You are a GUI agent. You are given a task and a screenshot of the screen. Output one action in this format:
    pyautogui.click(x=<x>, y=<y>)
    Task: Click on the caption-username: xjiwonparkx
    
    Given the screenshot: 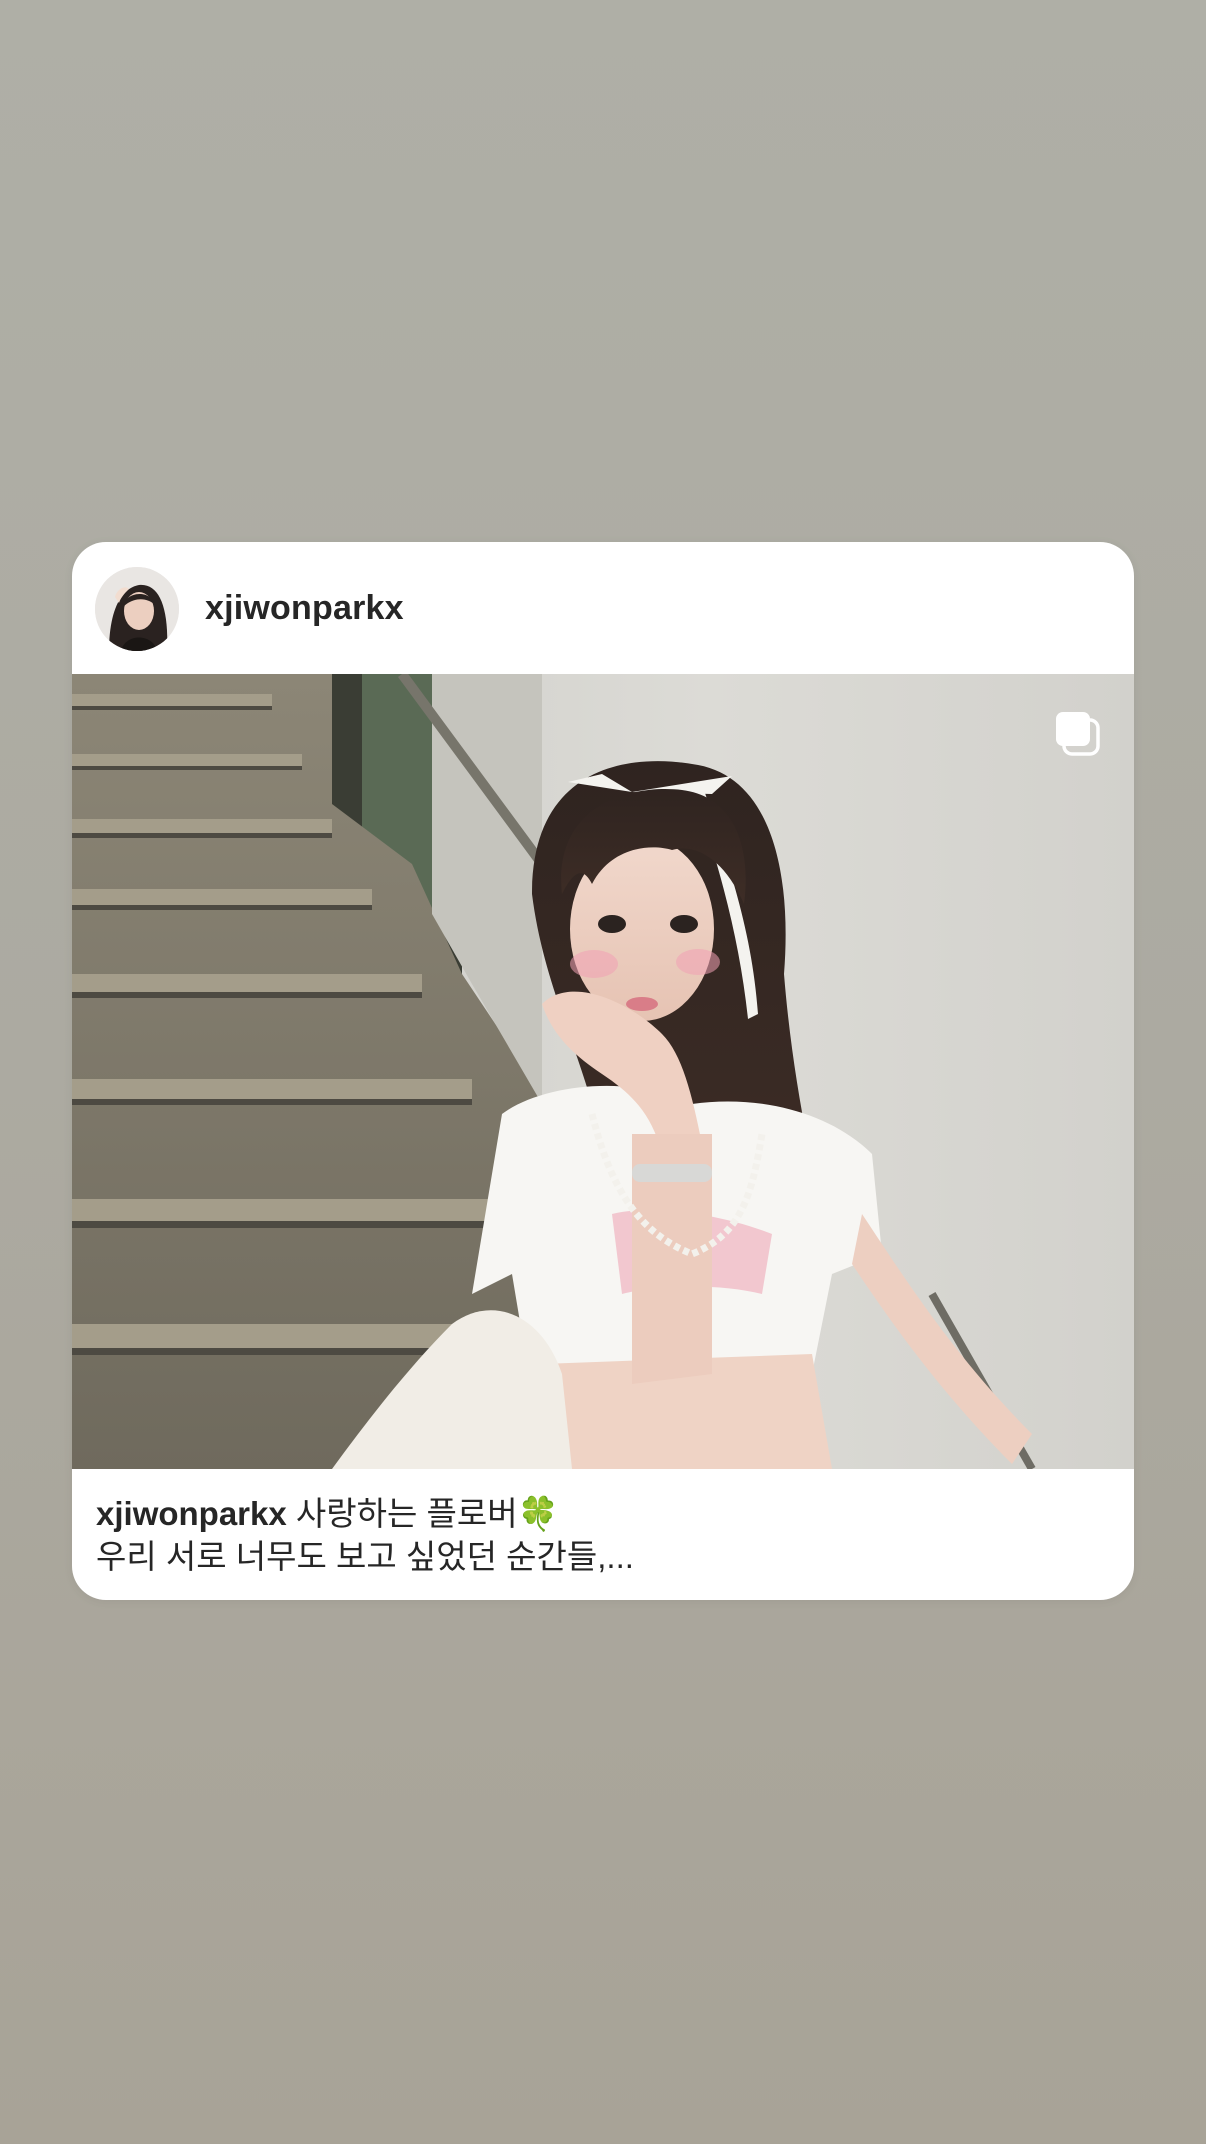 What is the action you would take?
    pyautogui.click(x=191, y=1513)
    